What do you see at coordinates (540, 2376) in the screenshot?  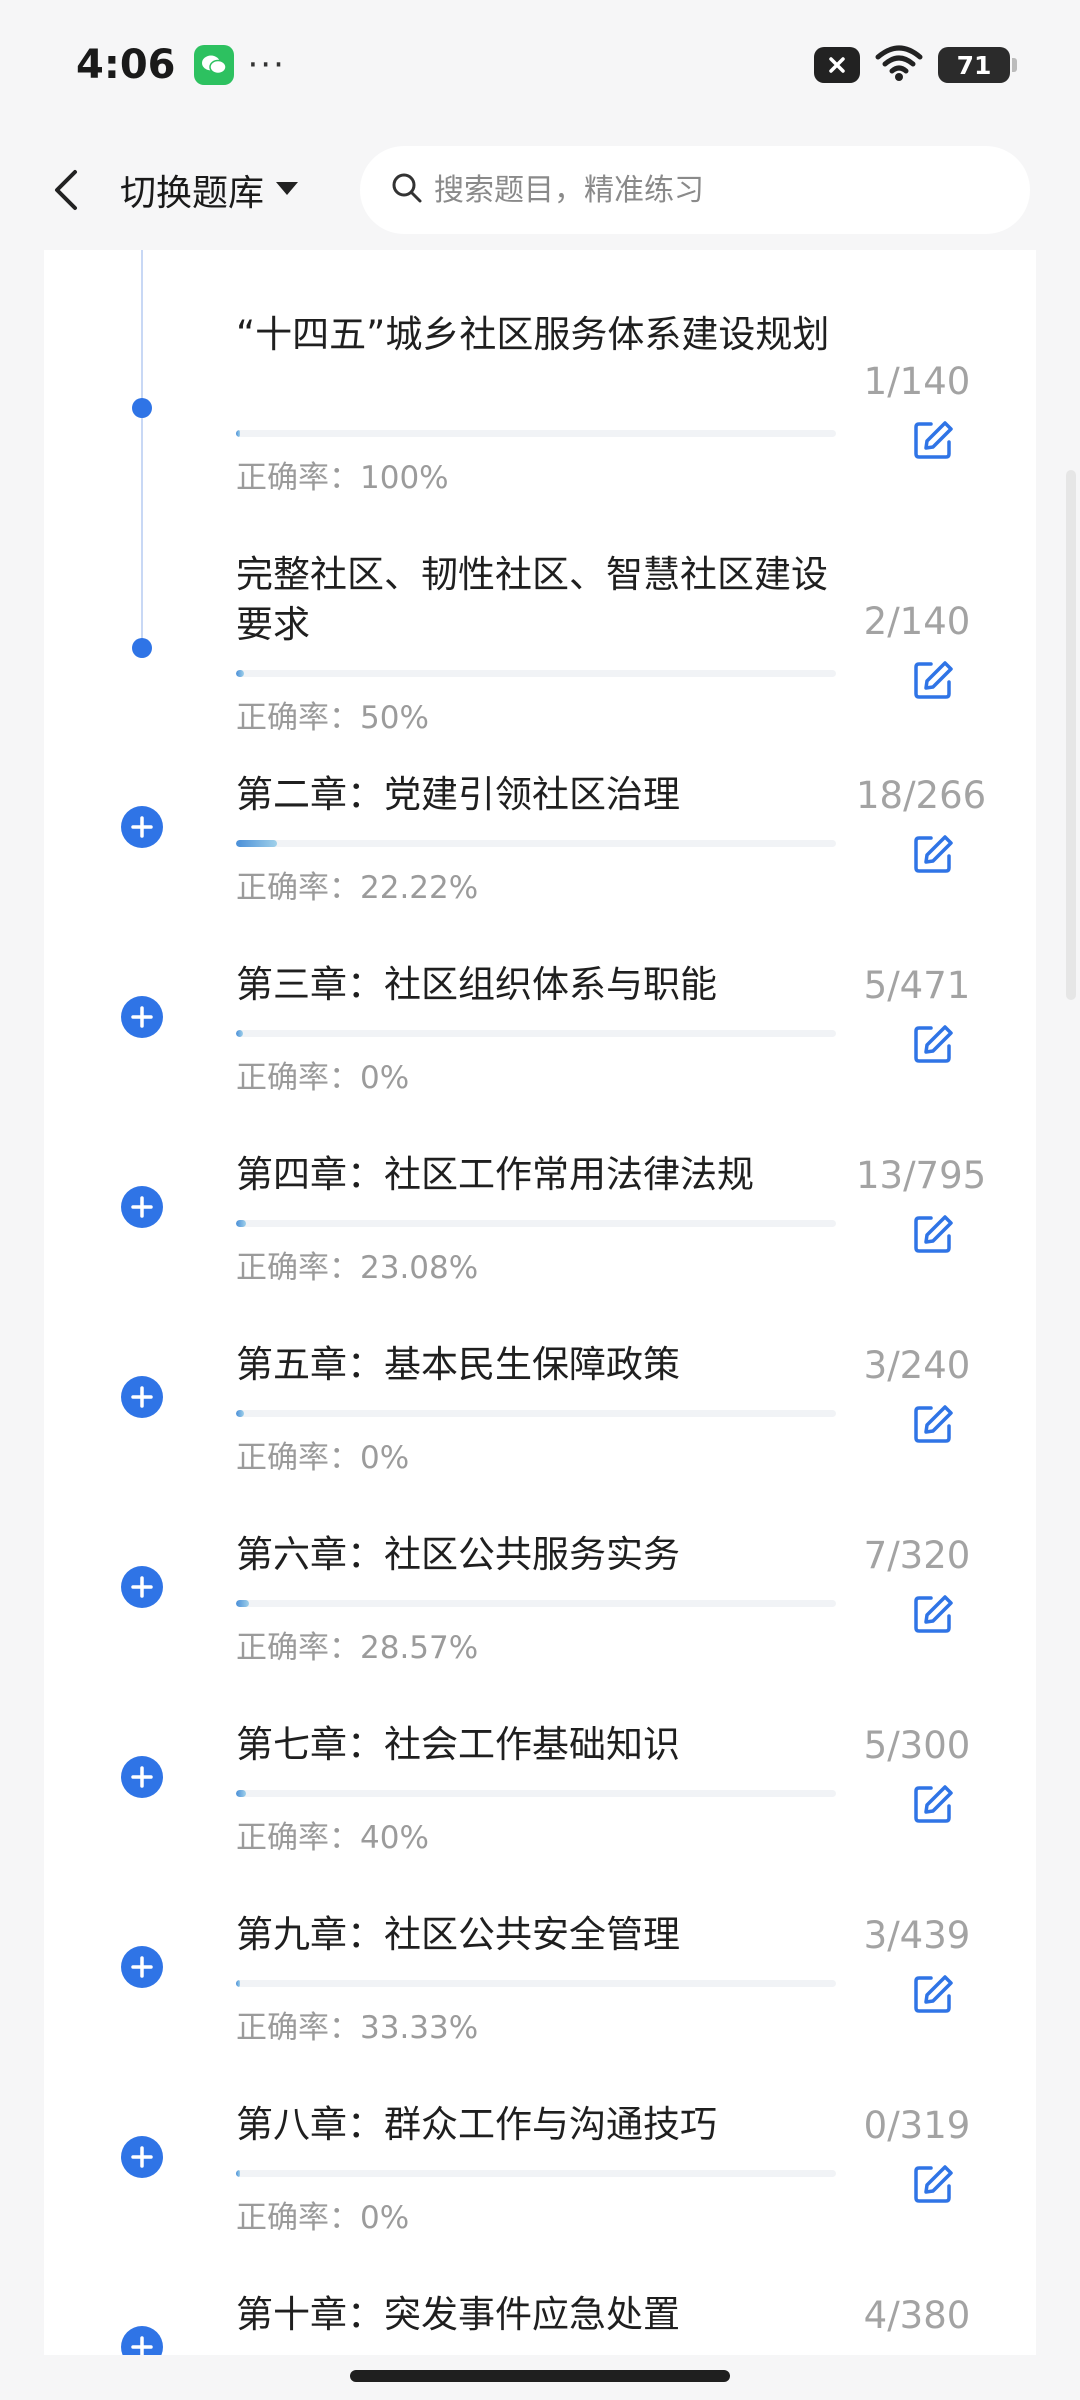 I see `home-indicator` at bounding box center [540, 2376].